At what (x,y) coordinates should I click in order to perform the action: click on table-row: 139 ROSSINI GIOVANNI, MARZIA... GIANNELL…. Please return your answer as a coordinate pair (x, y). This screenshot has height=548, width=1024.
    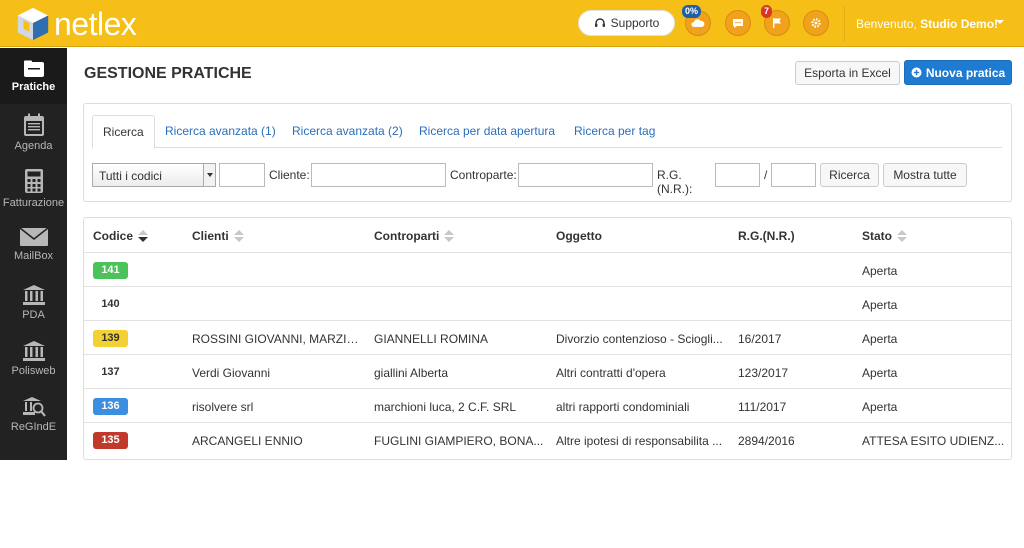
    Looking at the image, I should click on (547, 337).